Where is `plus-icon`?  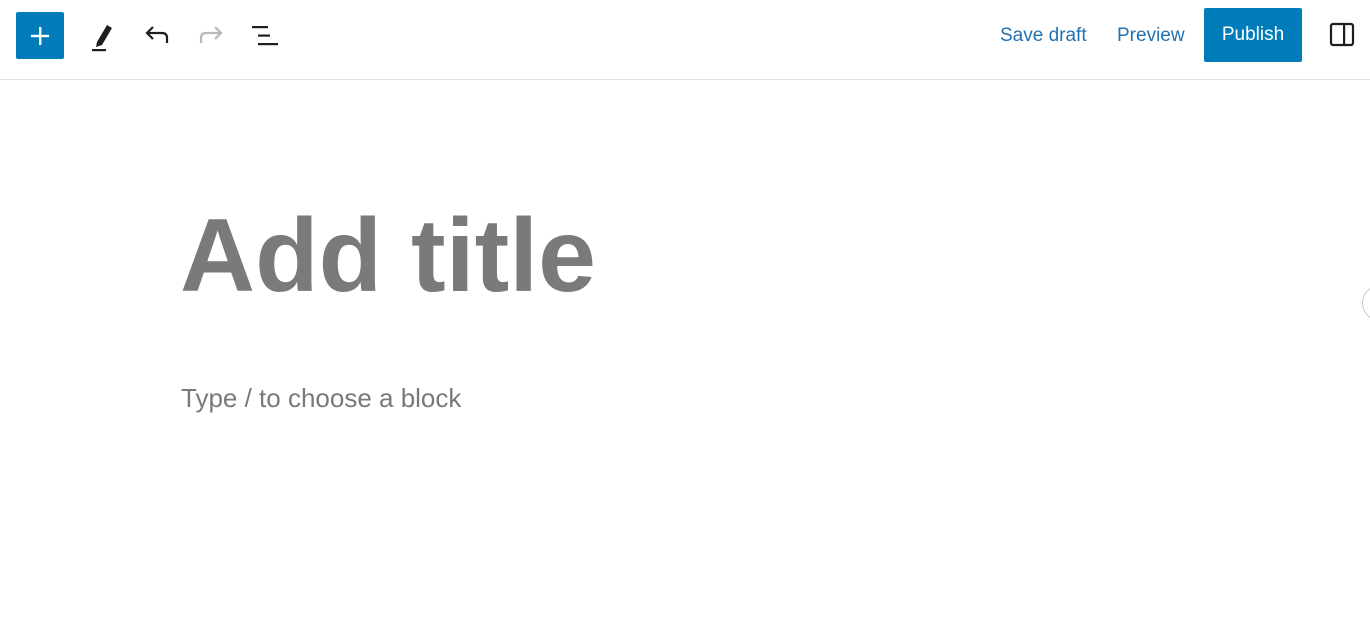 plus-icon is located at coordinates (40, 36).